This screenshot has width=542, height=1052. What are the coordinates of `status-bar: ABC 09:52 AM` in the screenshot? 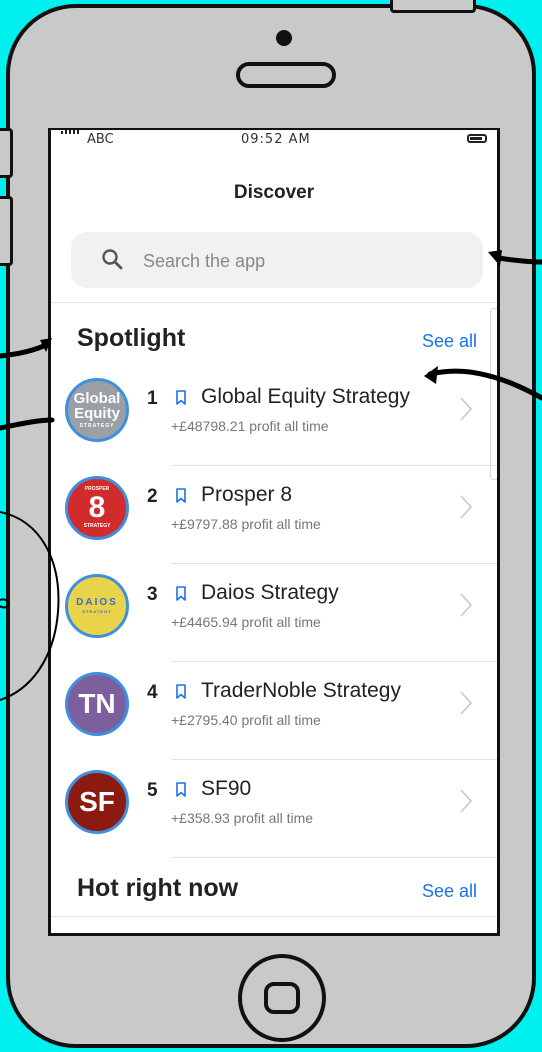 It's located at (274, 140).